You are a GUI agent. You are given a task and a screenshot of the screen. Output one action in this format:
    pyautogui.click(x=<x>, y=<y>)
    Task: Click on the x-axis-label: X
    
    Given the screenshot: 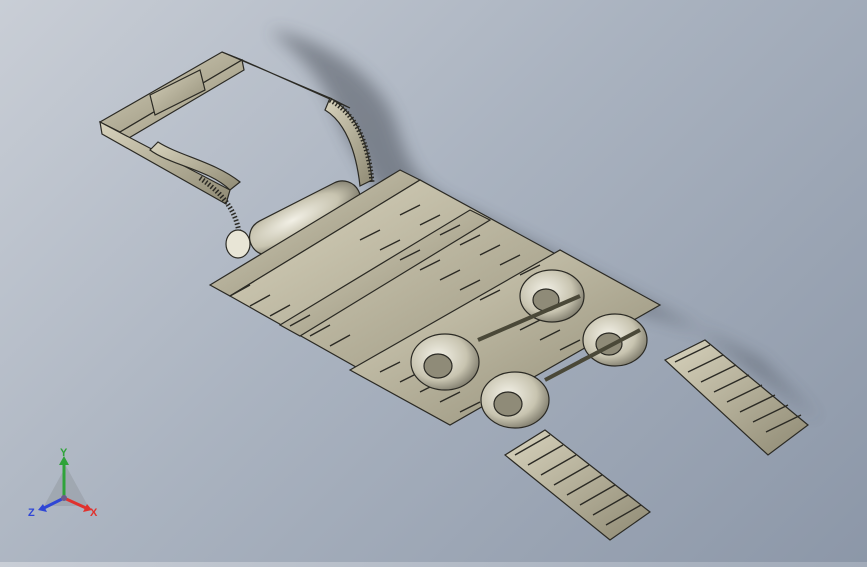 What is the action you would take?
    pyautogui.click(x=94, y=513)
    